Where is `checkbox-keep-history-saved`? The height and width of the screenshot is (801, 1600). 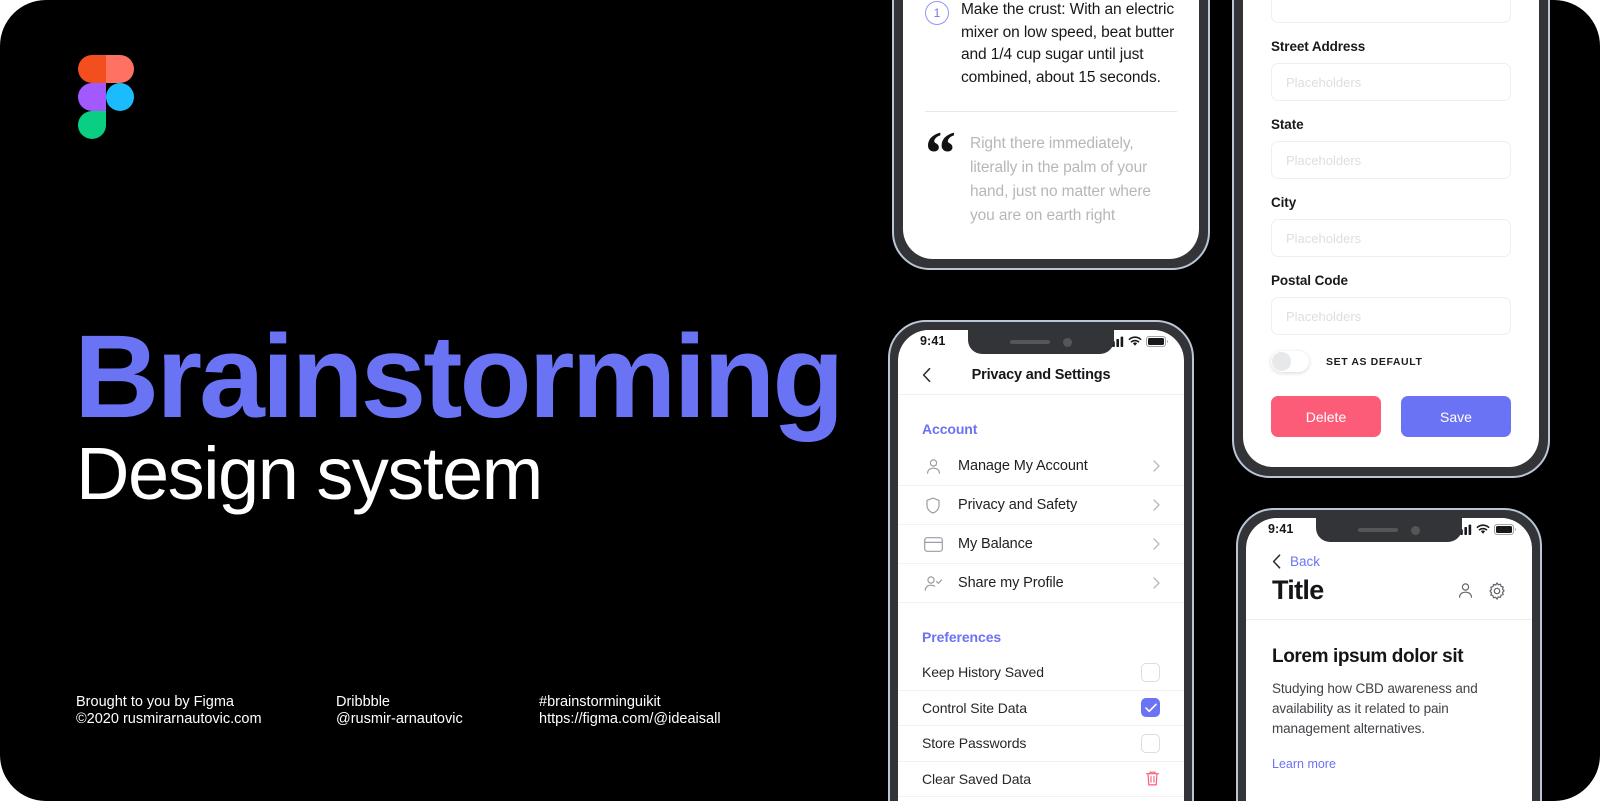
checkbox-keep-history-saved is located at coordinates (1150, 672).